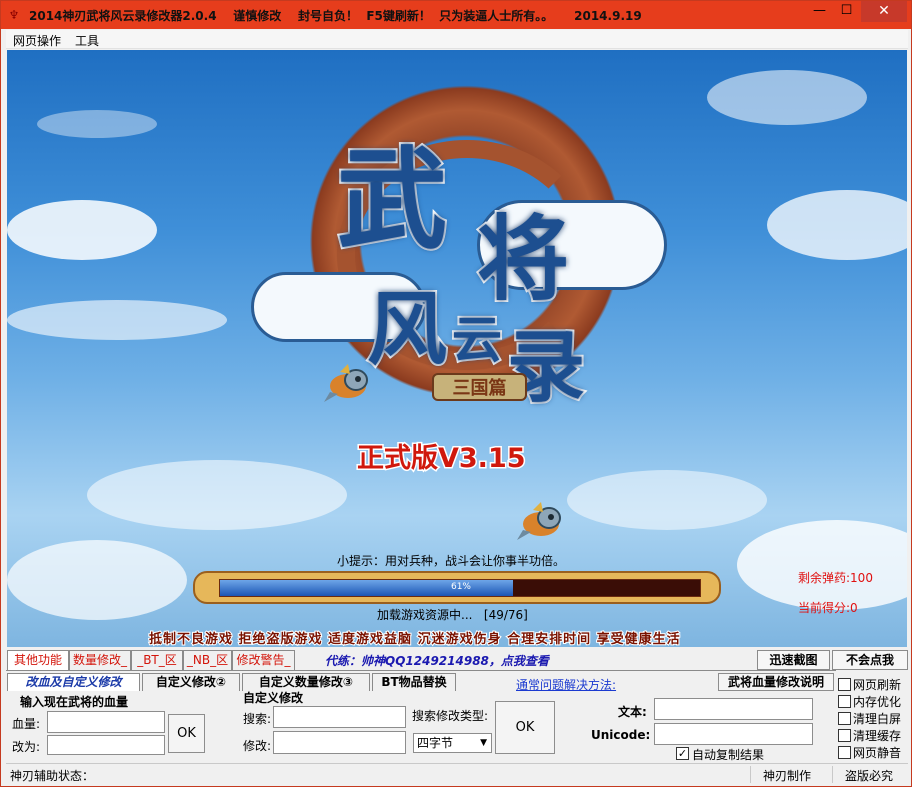  Describe the element at coordinates (392, 199) in the screenshot. I see `logo-char-wu: 武` at that location.